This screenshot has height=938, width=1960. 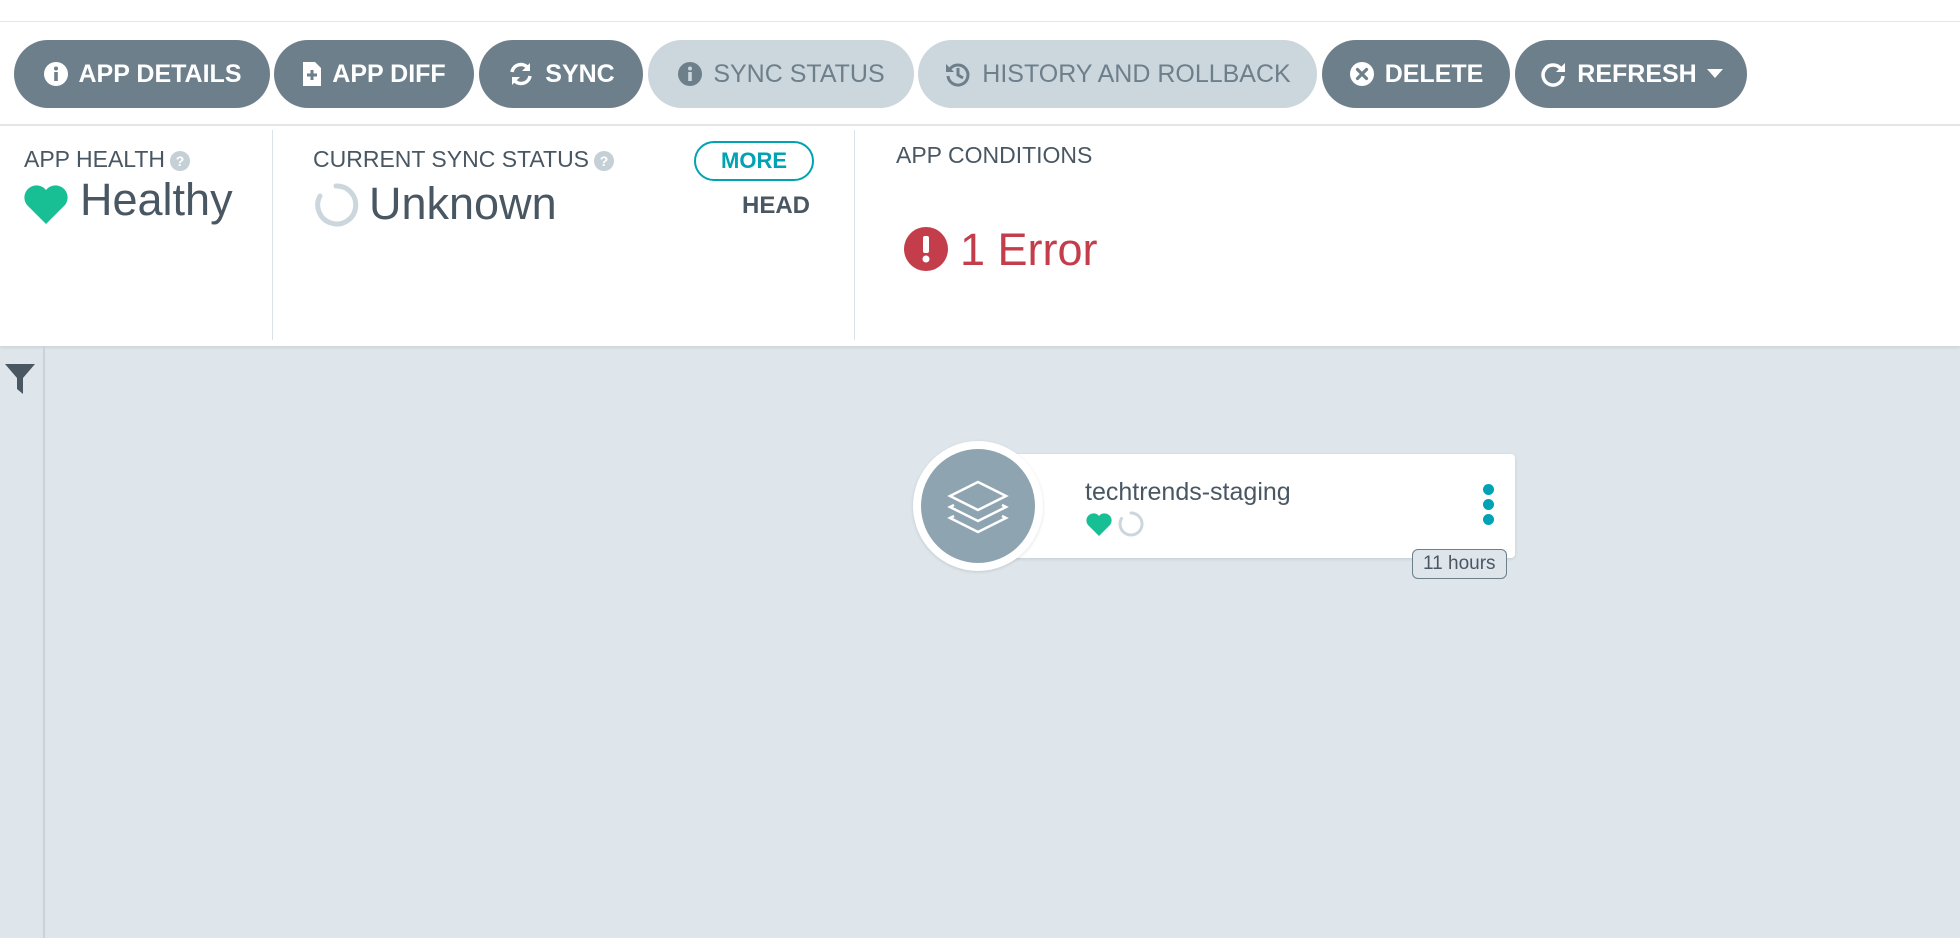 What do you see at coordinates (451, 159) in the screenshot?
I see `sync-status-label: CURRENT SYNC STATUS` at bounding box center [451, 159].